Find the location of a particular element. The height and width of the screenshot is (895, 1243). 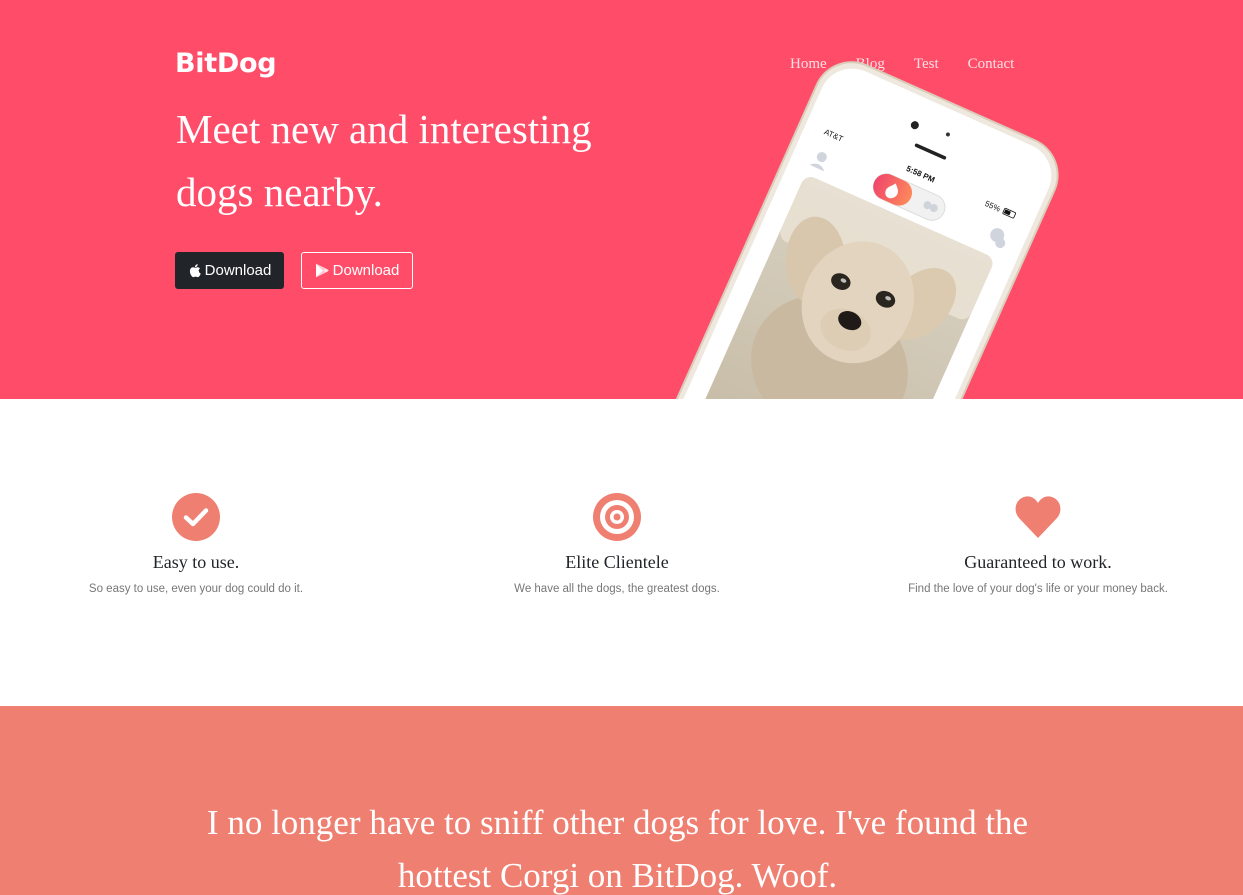

dog-photo is located at coordinates (853, 307).